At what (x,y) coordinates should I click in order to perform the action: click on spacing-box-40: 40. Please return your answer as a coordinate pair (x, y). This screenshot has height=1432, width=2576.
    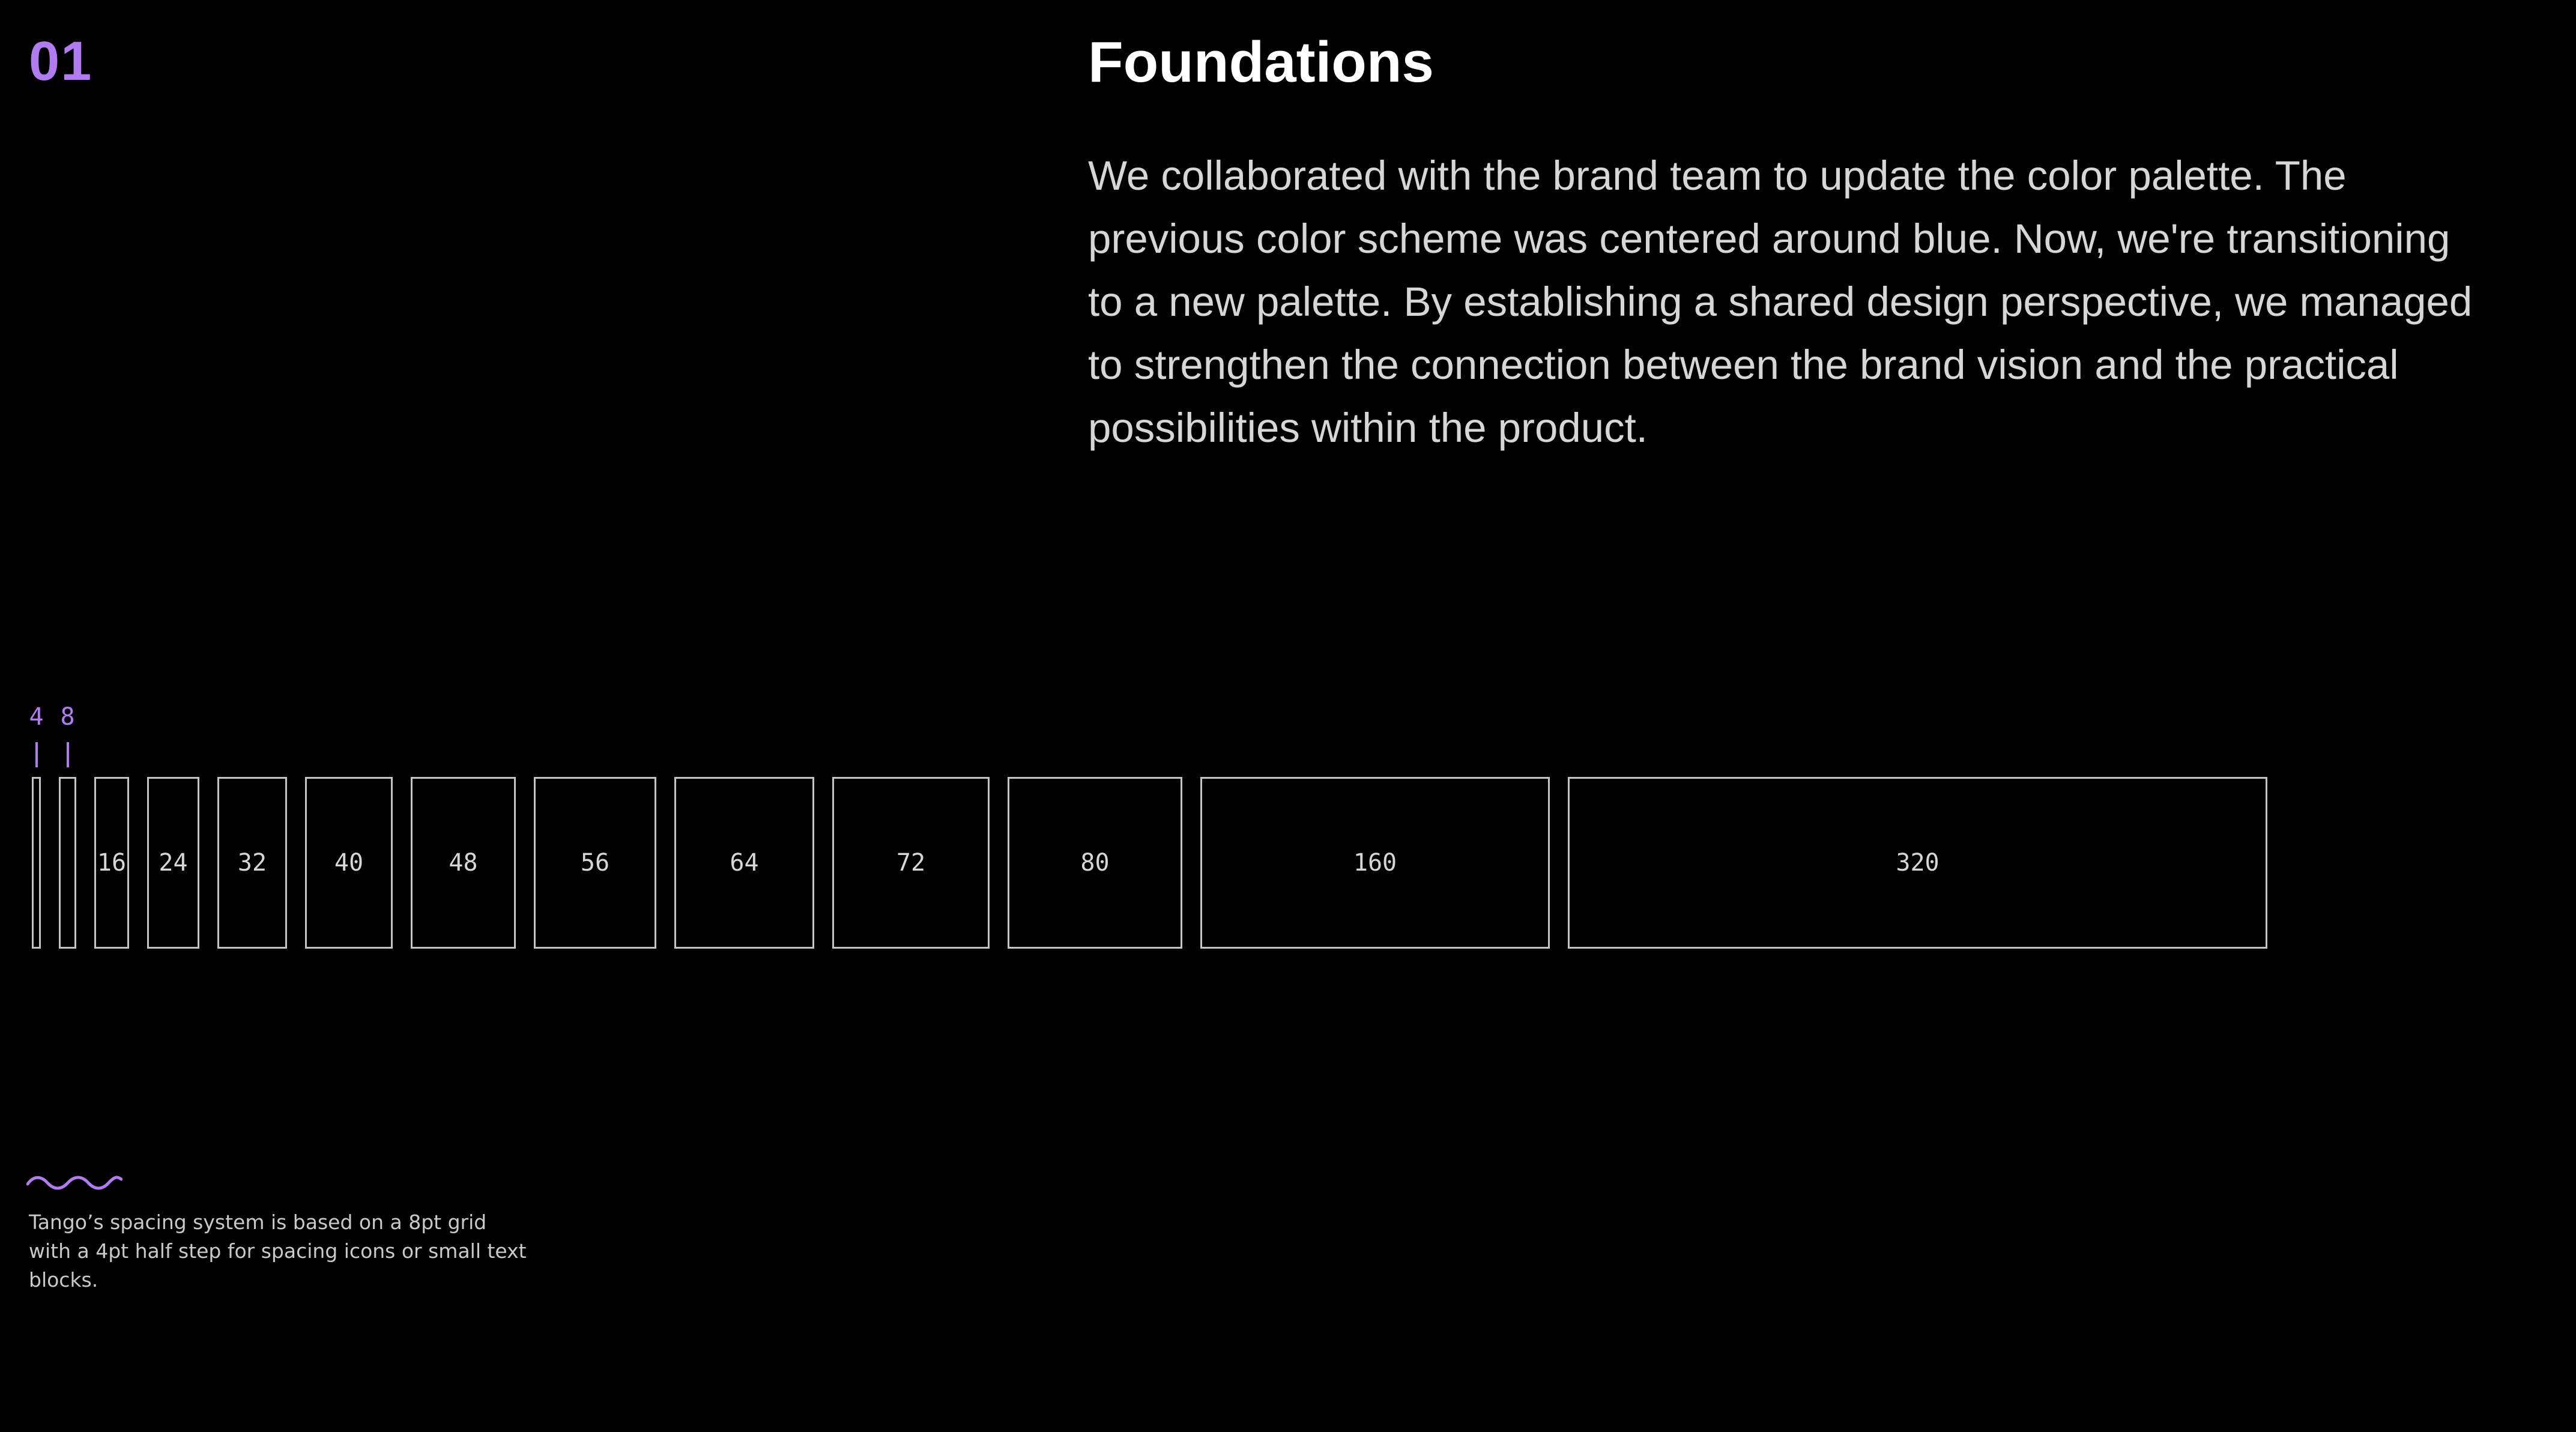
    Looking at the image, I should click on (349, 863).